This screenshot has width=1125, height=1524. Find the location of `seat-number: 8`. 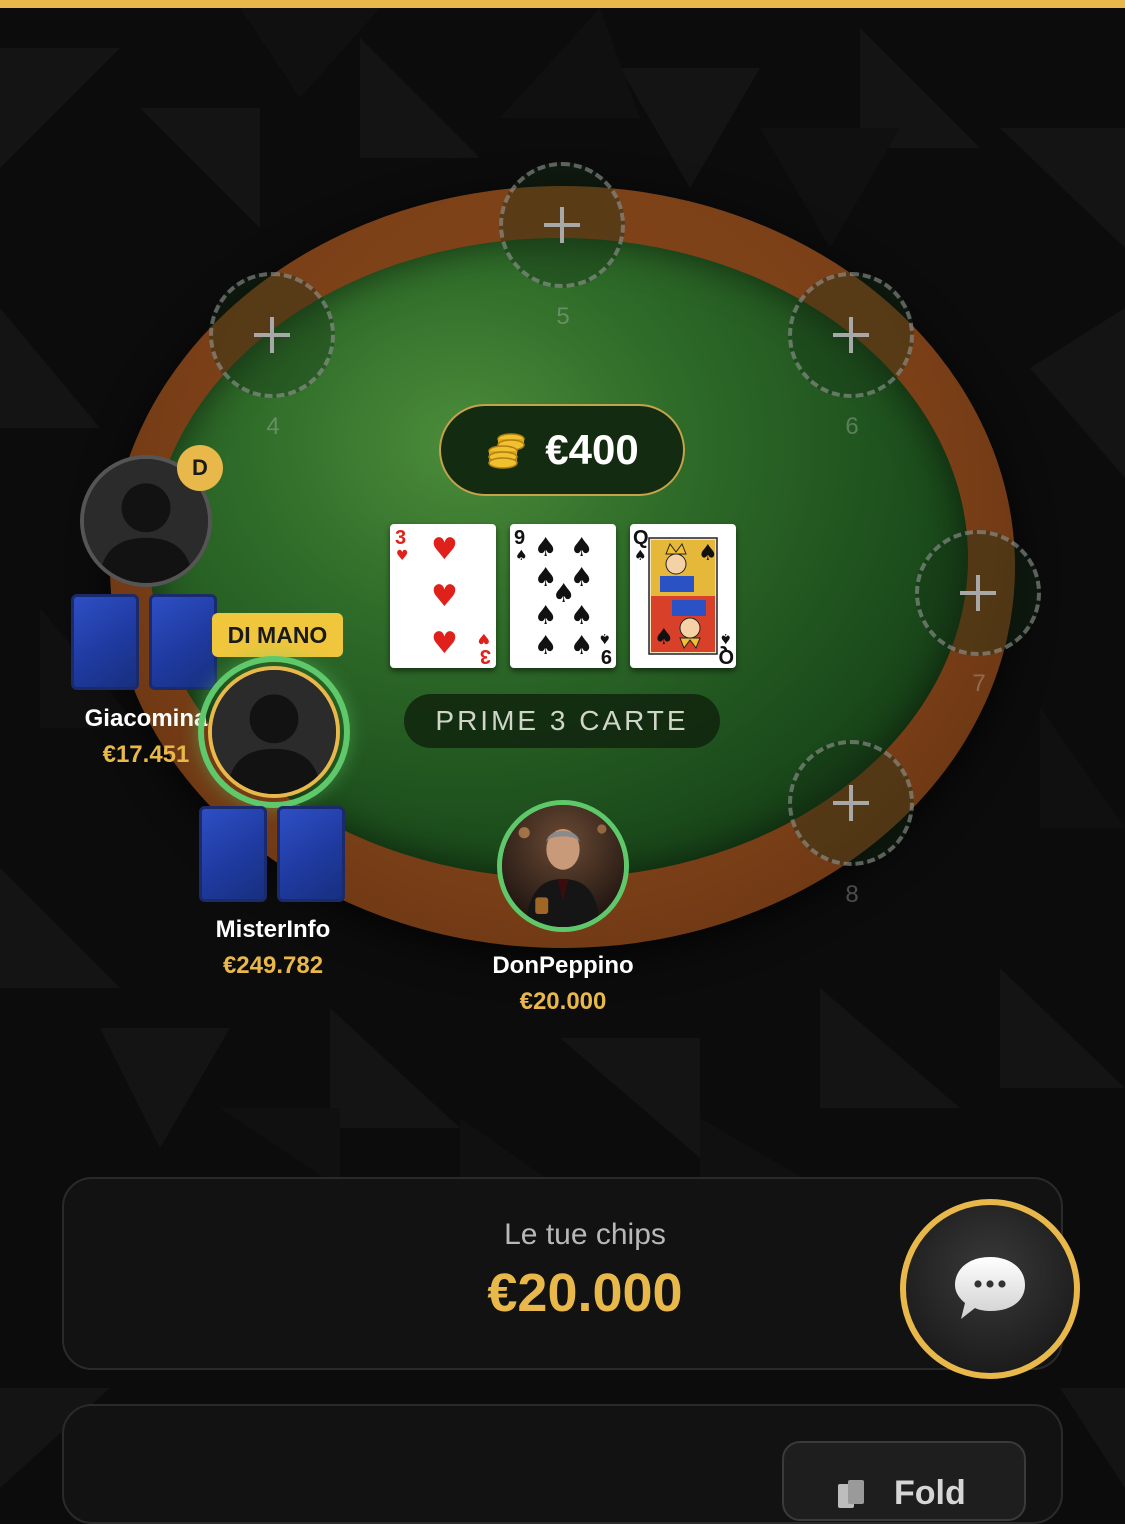

seat-number: 8 is located at coordinates (852, 894).